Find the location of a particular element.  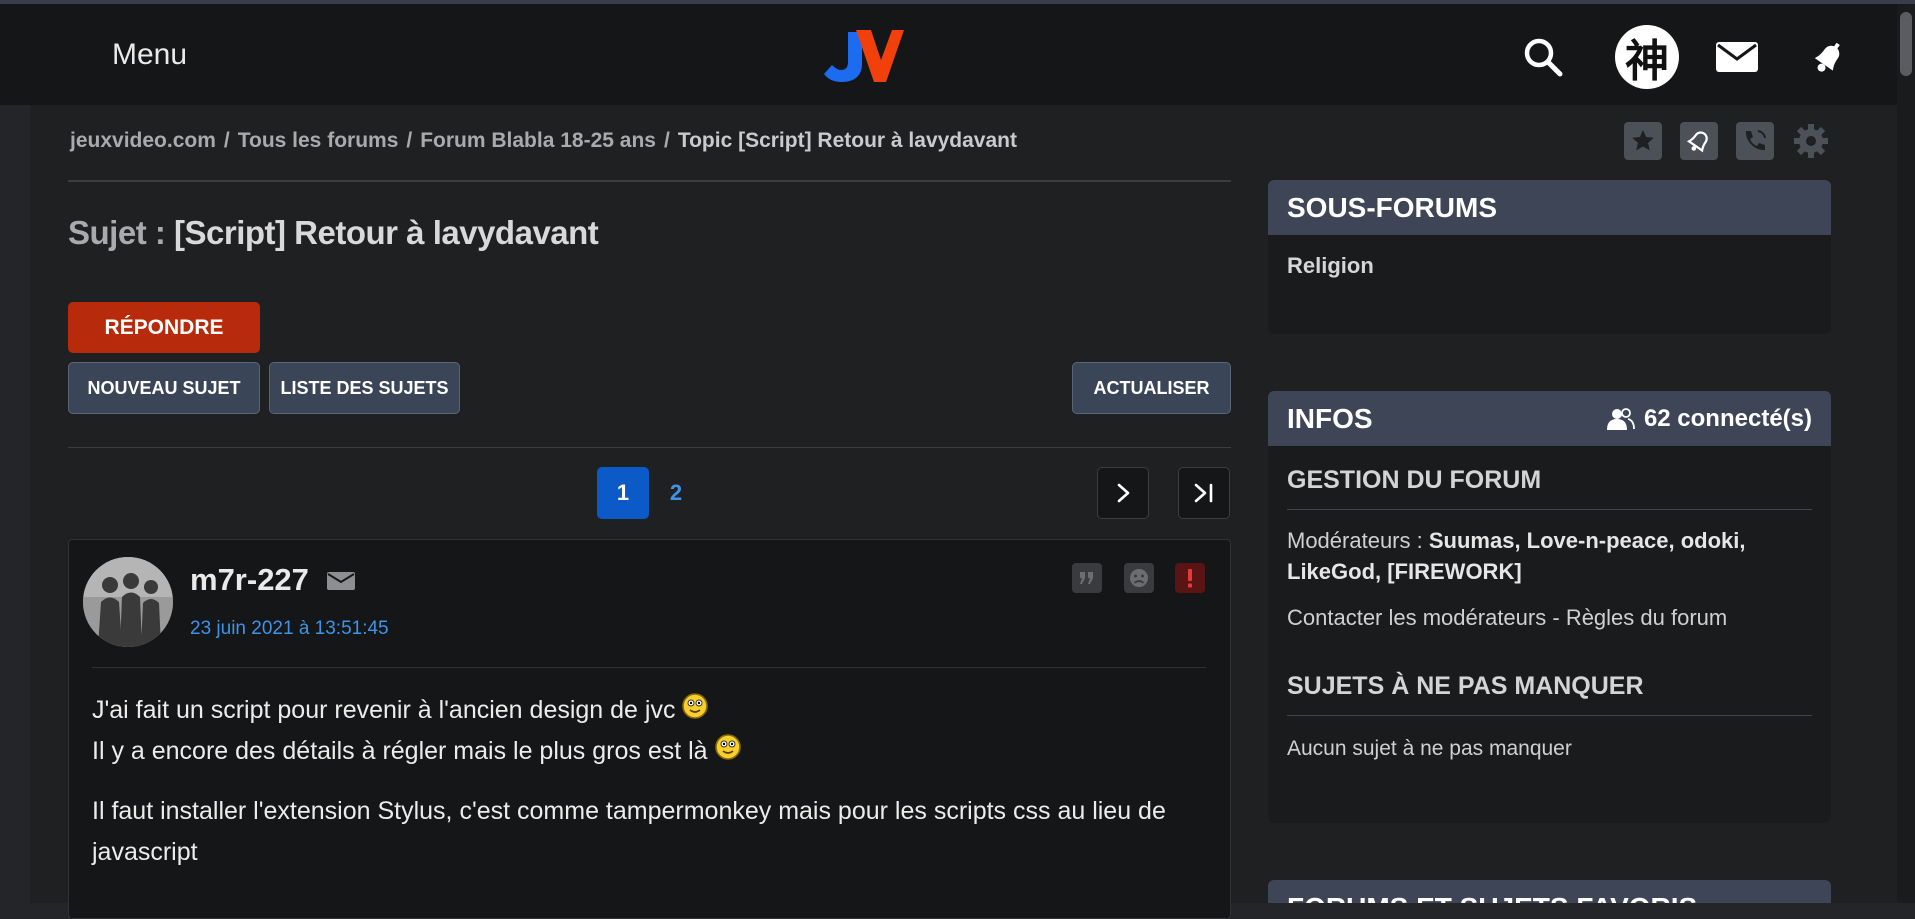

topic-title-prefix: Sujet : is located at coordinates (117, 232).